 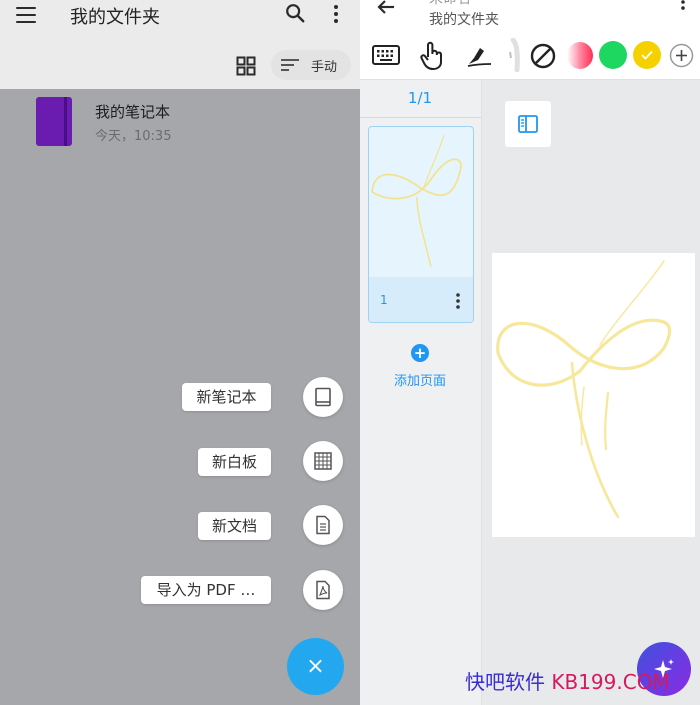 I want to click on page-counter: 1/1, so click(x=420, y=98).